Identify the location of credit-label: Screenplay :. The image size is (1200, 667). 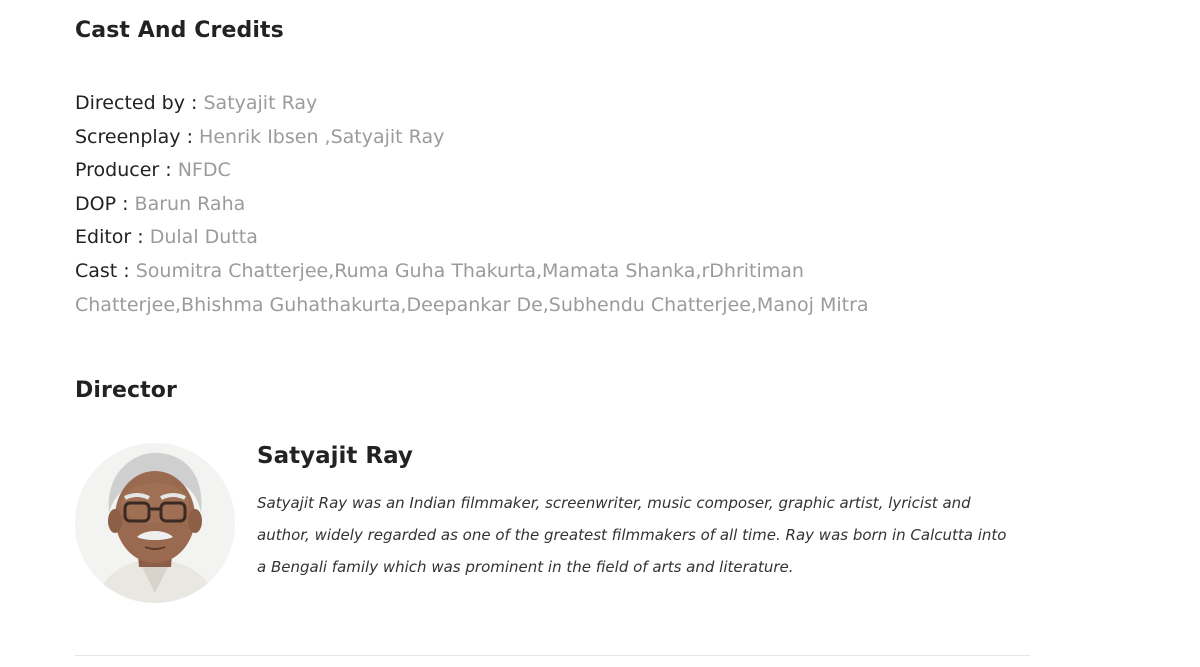
(134, 136).